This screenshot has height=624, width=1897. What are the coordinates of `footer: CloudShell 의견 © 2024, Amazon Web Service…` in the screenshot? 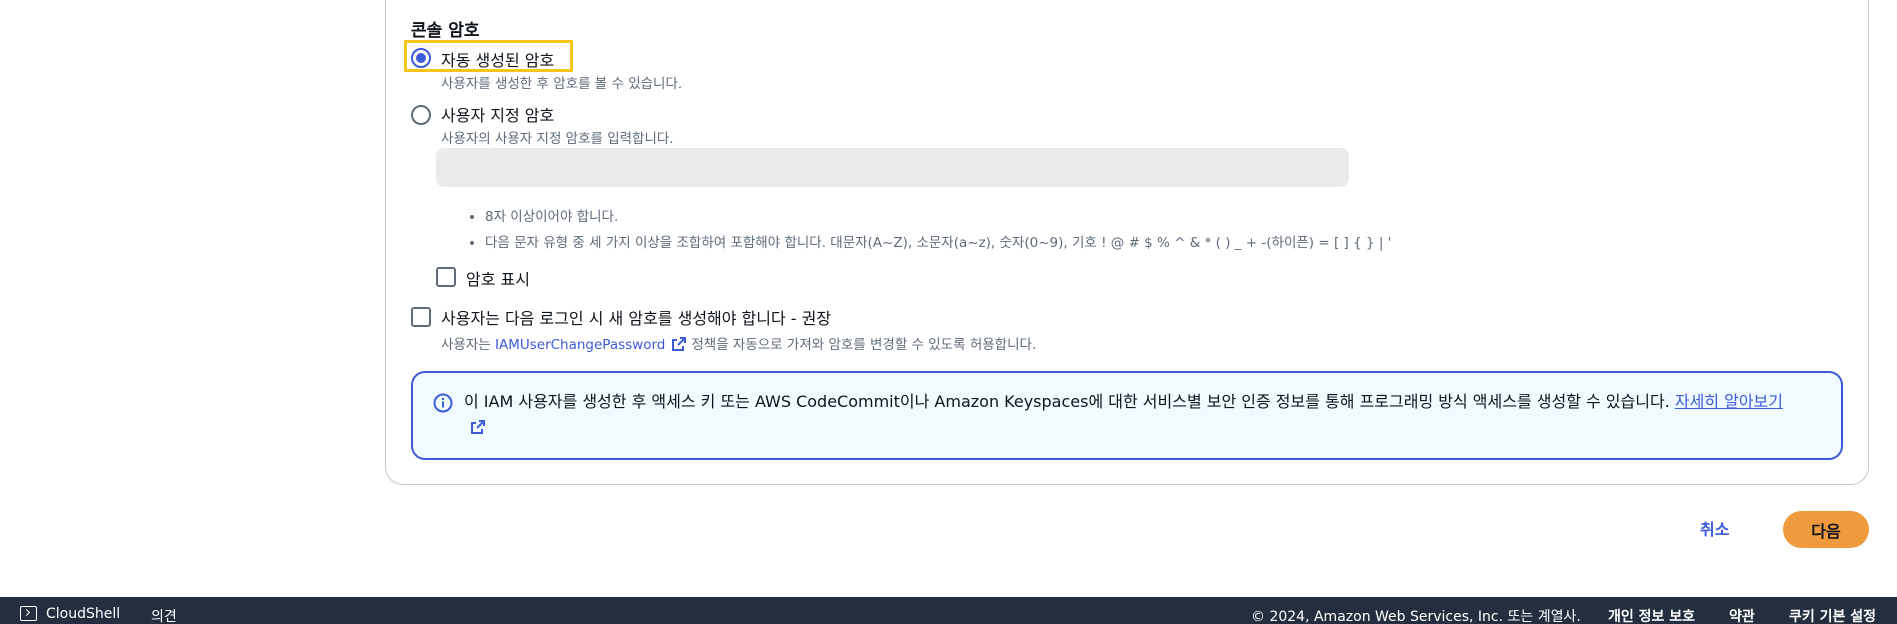 It's located at (948, 610).